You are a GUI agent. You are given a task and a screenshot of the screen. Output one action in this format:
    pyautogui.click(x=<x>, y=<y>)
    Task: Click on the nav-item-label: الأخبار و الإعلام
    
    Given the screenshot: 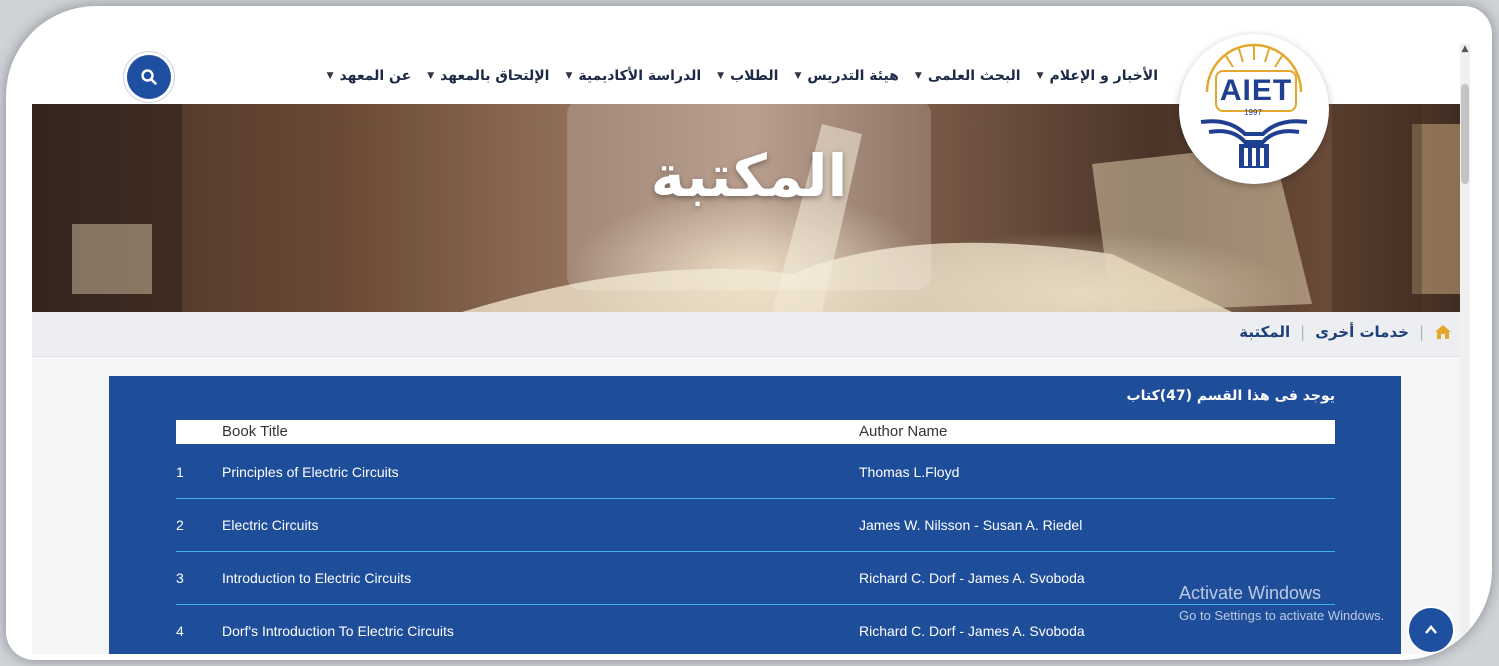 What is the action you would take?
    pyautogui.click(x=1103, y=76)
    